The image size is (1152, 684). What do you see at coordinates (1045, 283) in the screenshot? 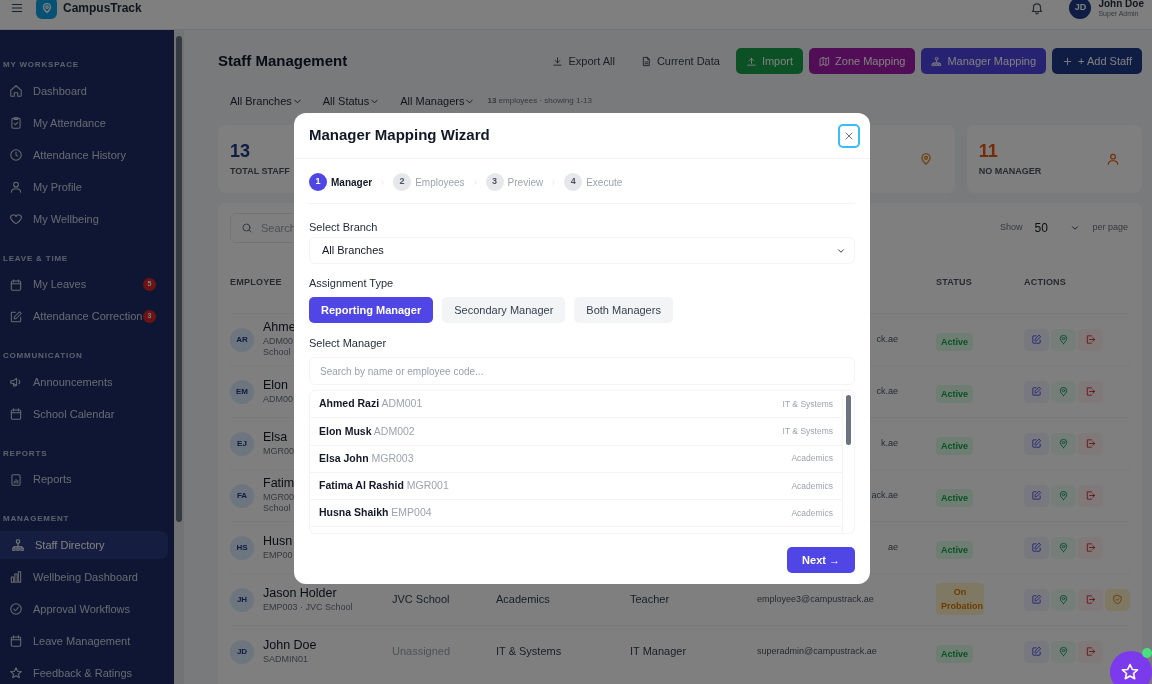
I see `column-header: ACTIONS` at bounding box center [1045, 283].